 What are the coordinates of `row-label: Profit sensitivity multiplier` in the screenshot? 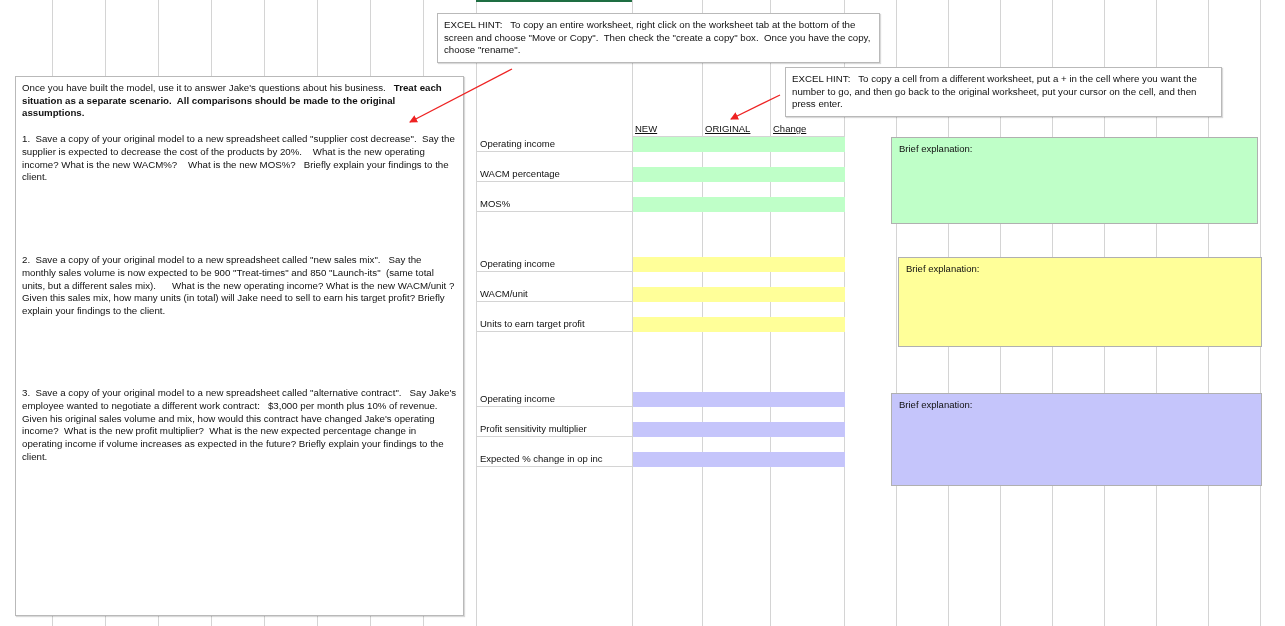 It's located at (555, 429).